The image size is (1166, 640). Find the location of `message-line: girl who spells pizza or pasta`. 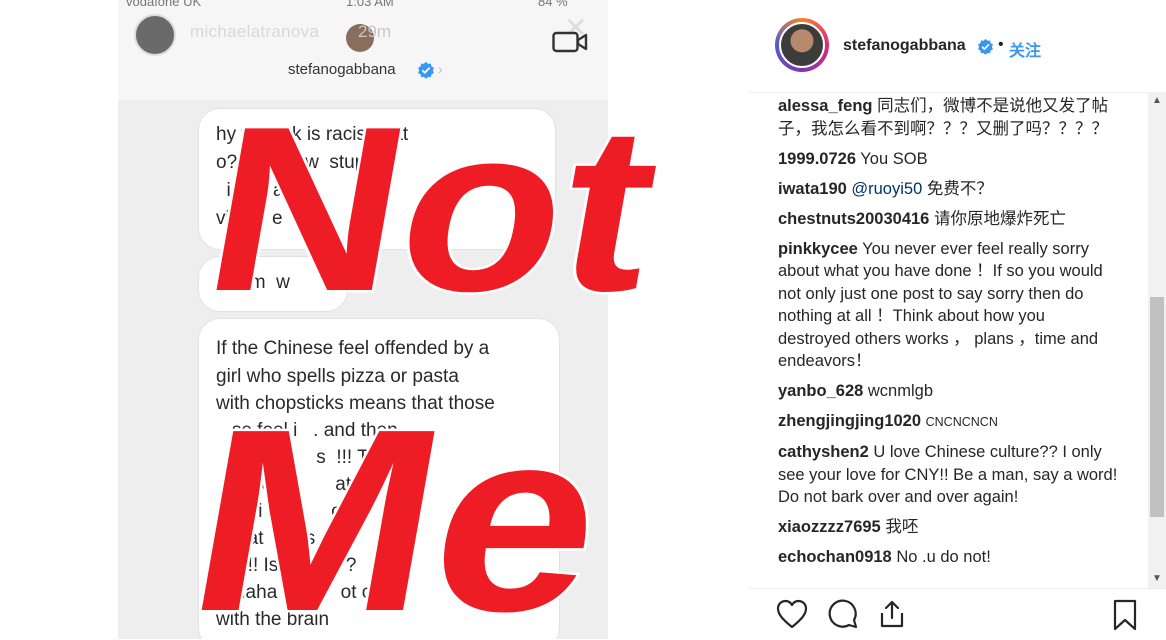

message-line: girl who spells pizza or pasta is located at coordinates (337, 376).